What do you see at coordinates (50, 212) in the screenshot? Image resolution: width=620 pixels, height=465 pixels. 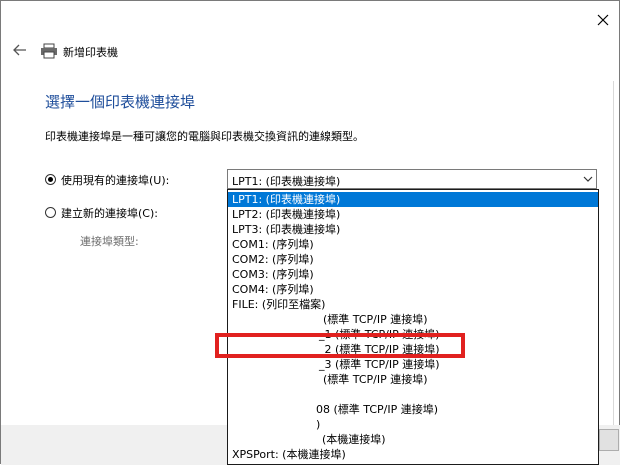 I see `create-new-port-radio` at bounding box center [50, 212].